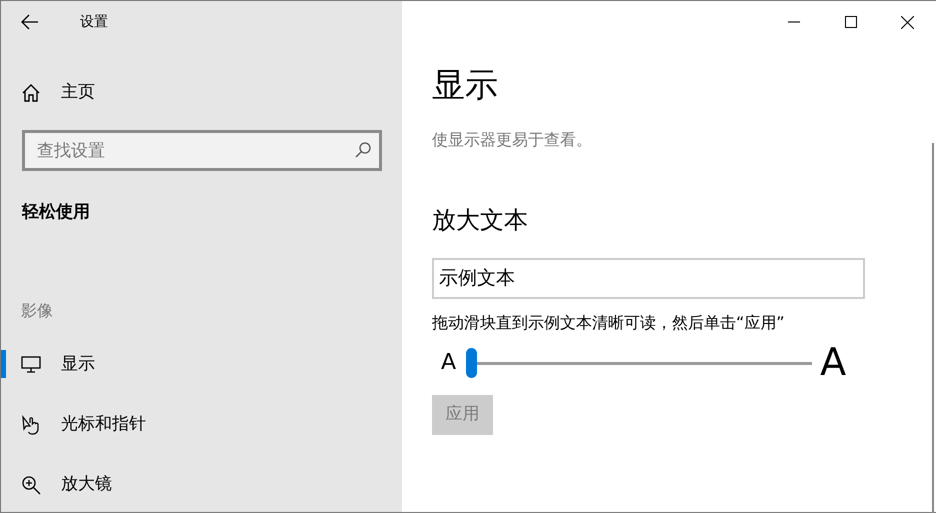 Image resolution: width=936 pixels, height=513 pixels. What do you see at coordinates (648, 278) in the screenshot?
I see `sample-text-field: 示例文本` at bounding box center [648, 278].